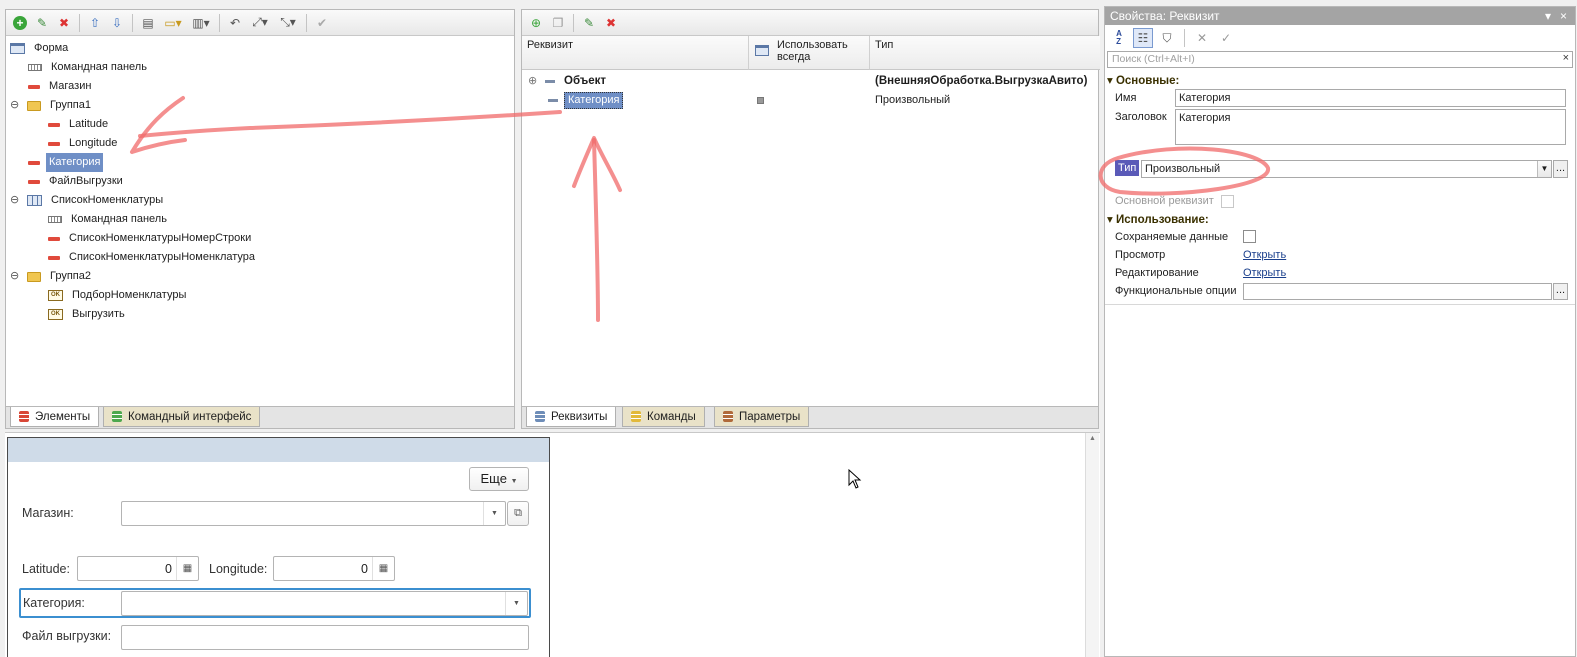 The width and height of the screenshot is (1577, 657). Describe the element at coordinates (17, 48) in the screenshot. I see `form-icon` at that location.